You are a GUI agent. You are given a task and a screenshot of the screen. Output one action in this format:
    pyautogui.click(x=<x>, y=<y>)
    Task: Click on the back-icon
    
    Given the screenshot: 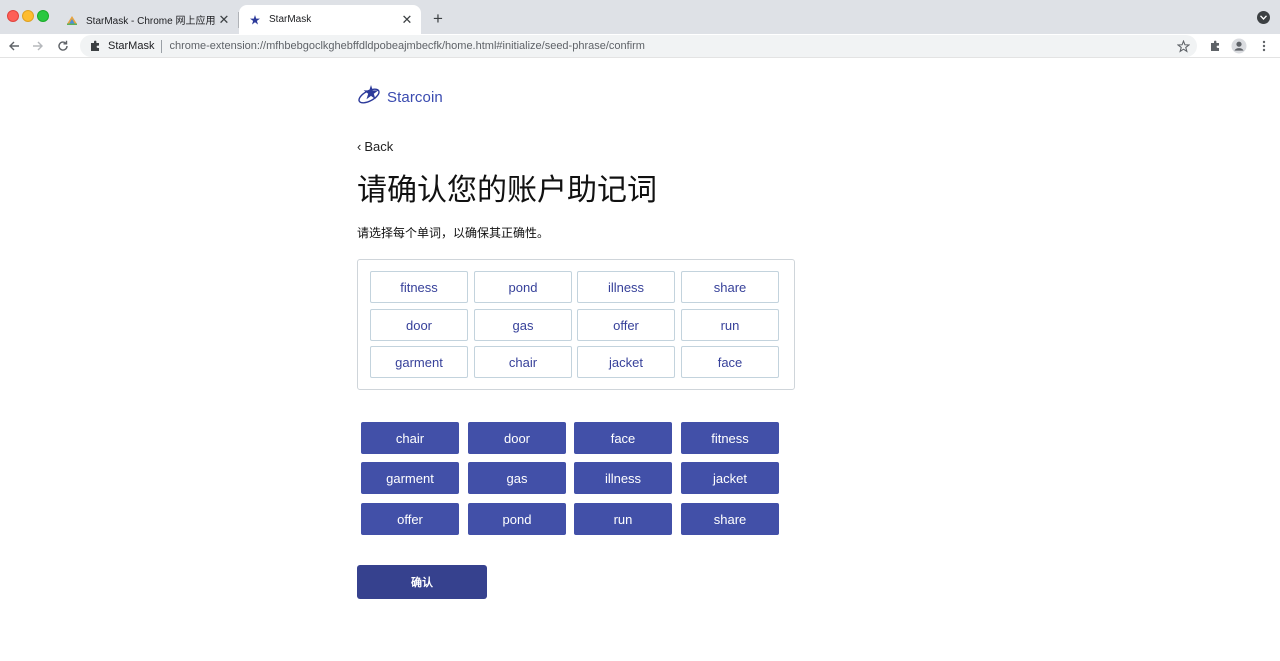 What is the action you would take?
    pyautogui.click(x=14, y=46)
    